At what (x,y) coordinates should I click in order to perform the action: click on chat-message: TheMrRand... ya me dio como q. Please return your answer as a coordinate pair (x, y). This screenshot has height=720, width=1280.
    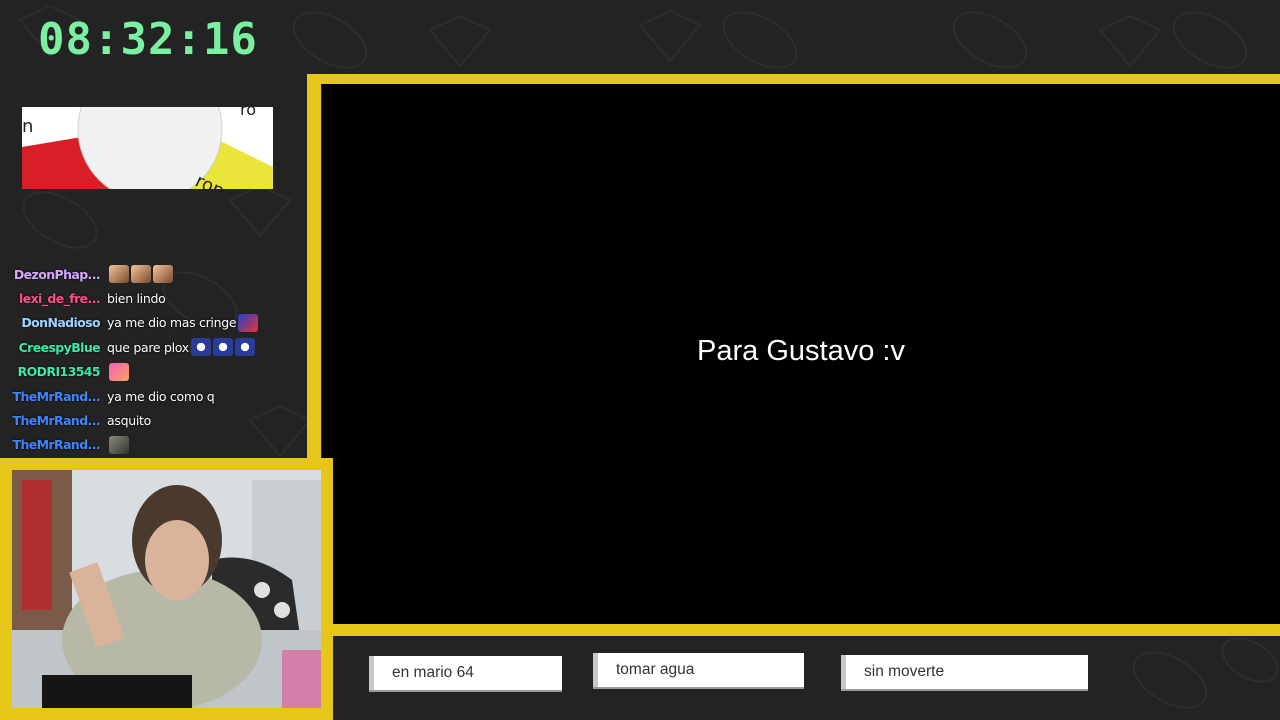
    Looking at the image, I should click on (150, 396).